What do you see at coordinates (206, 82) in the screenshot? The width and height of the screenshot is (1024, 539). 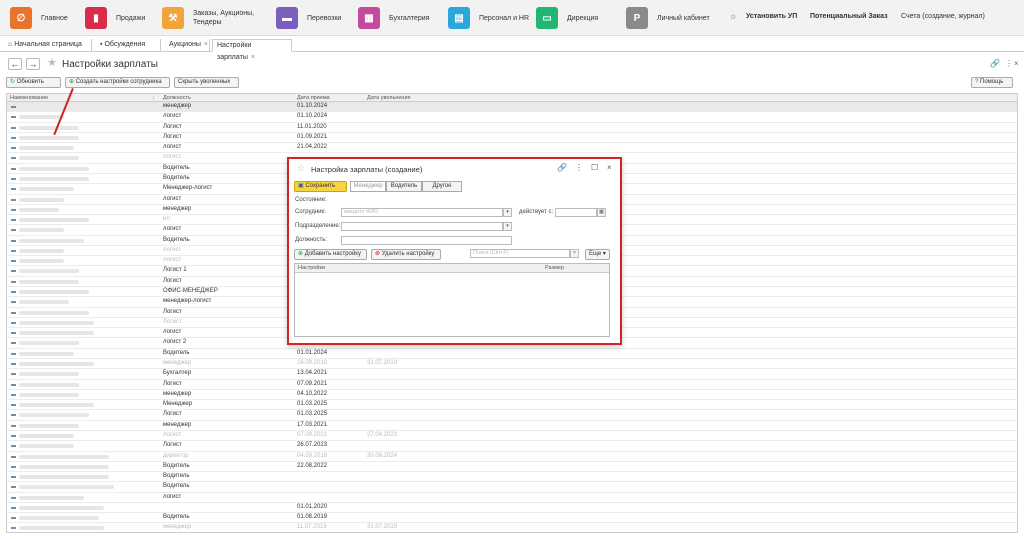 I see `hide-dismissed-button: Скрыть уволенных` at bounding box center [206, 82].